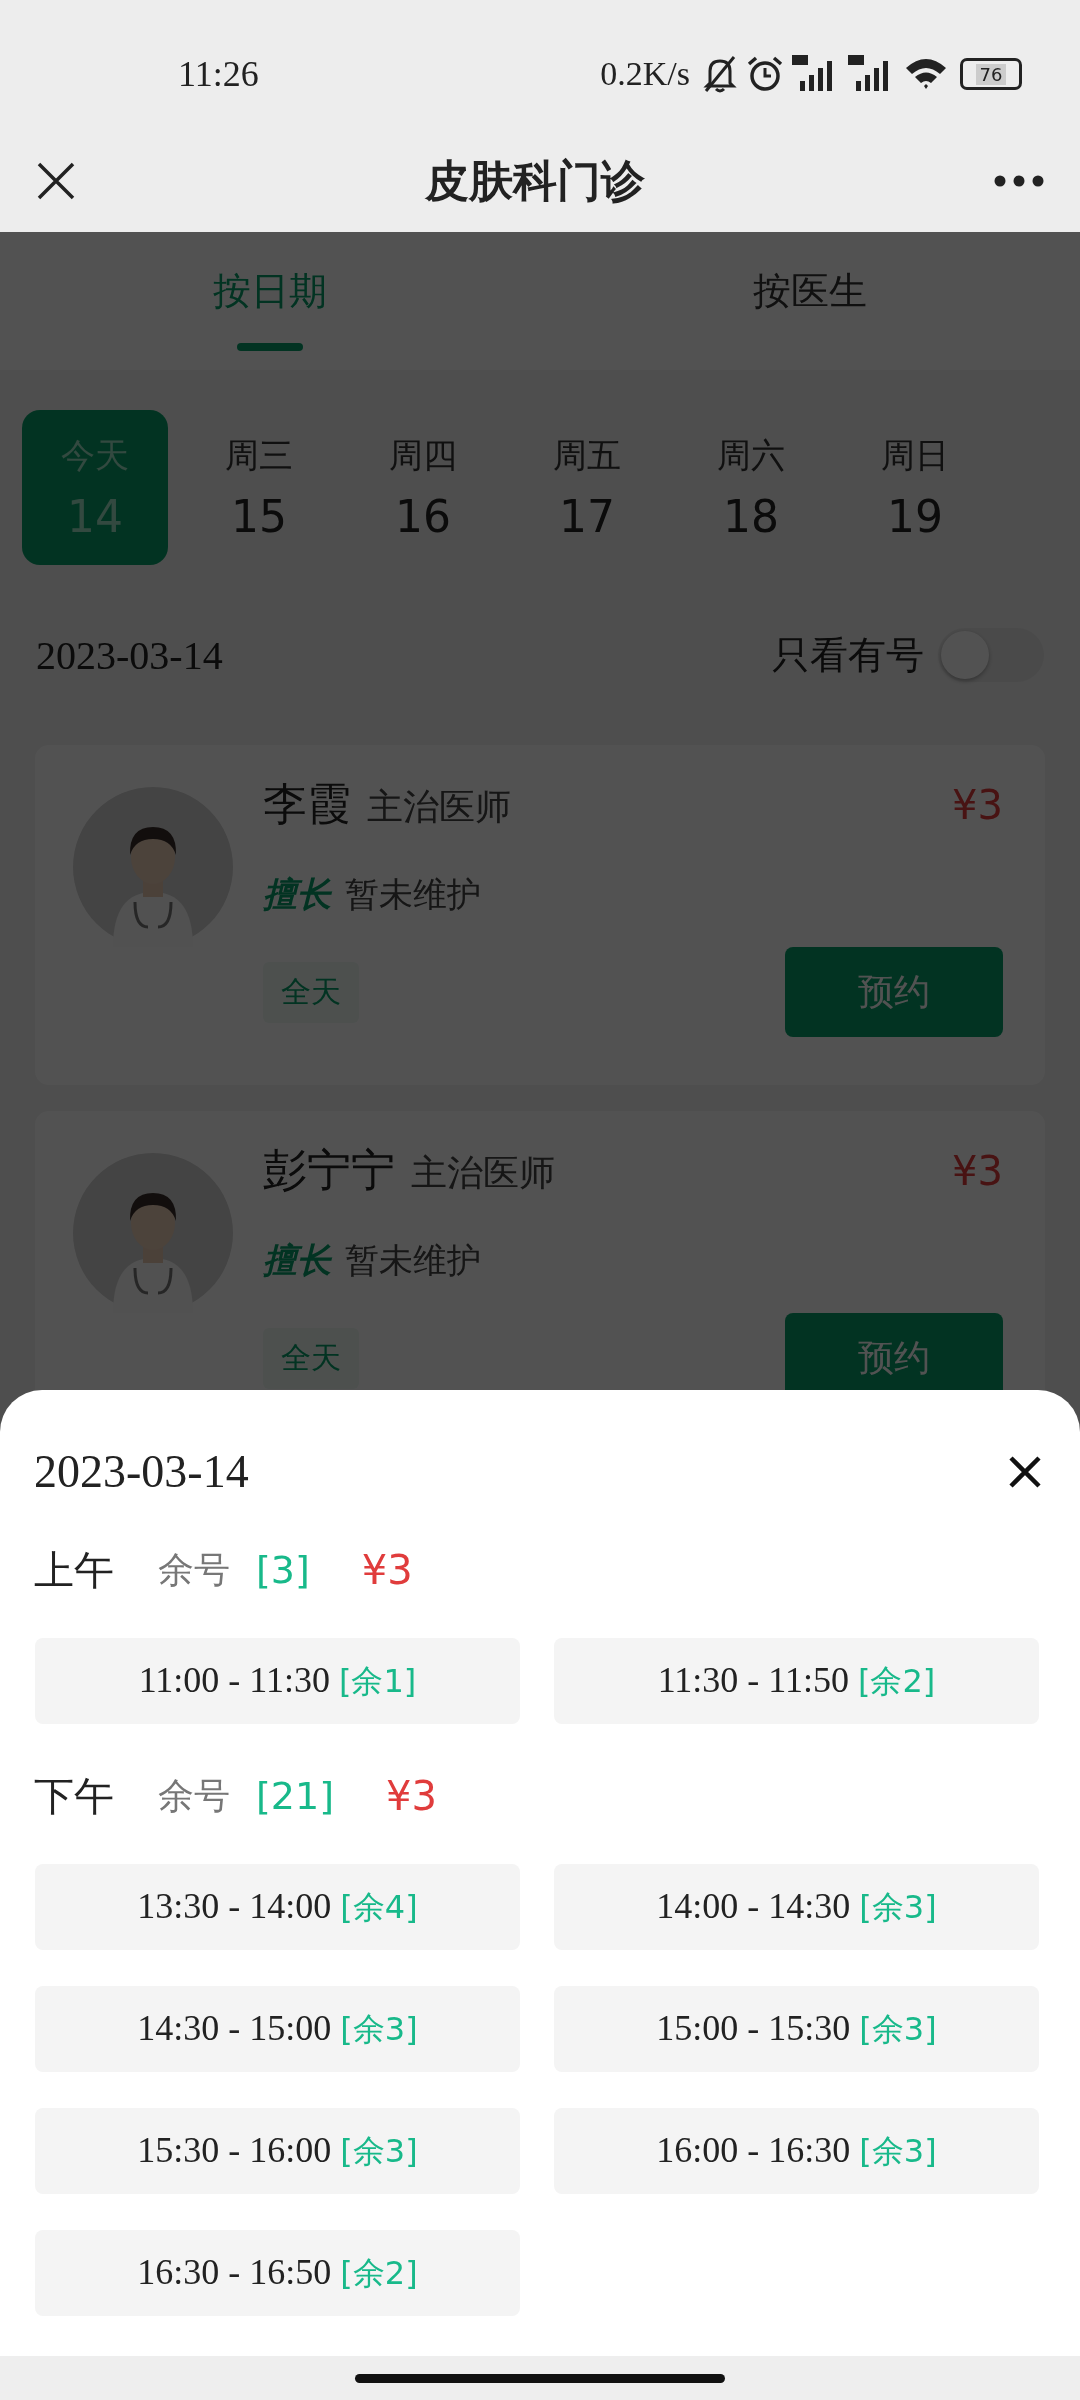 This screenshot has width=1080, height=2400. Describe the element at coordinates (141, 1471) in the screenshot. I see `sheet-date: 2023-03-14` at that location.